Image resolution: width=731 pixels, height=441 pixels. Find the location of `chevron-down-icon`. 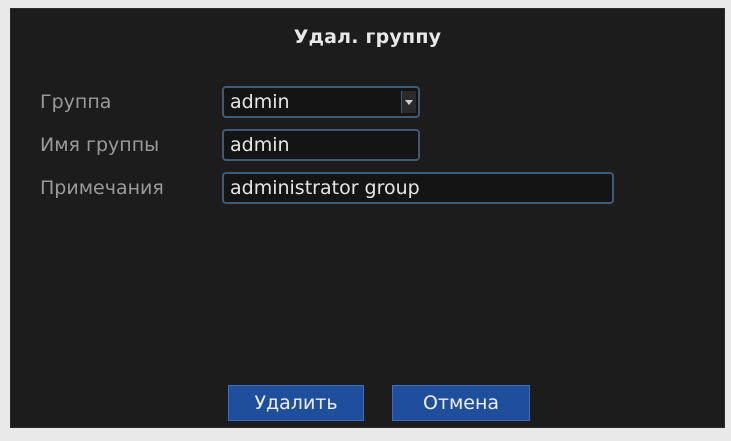

chevron-down-icon is located at coordinates (408, 102).